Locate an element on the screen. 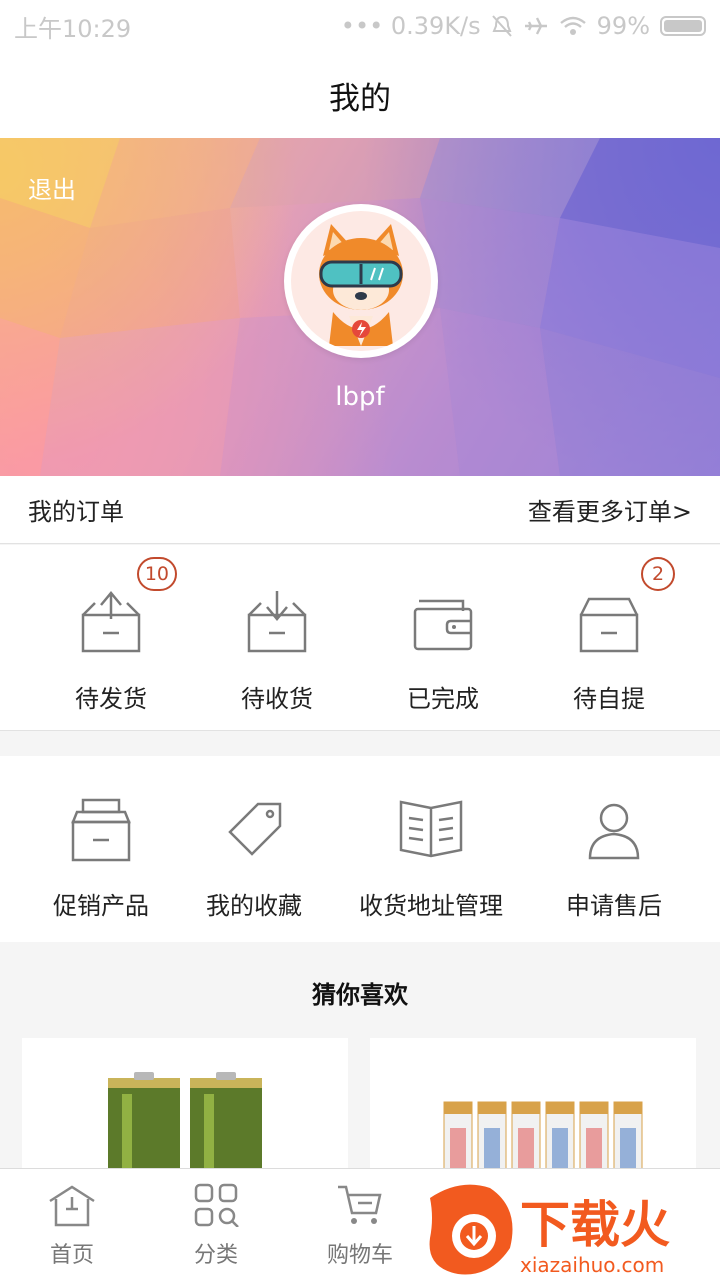  dog-avatar-icon is located at coordinates (361, 281).